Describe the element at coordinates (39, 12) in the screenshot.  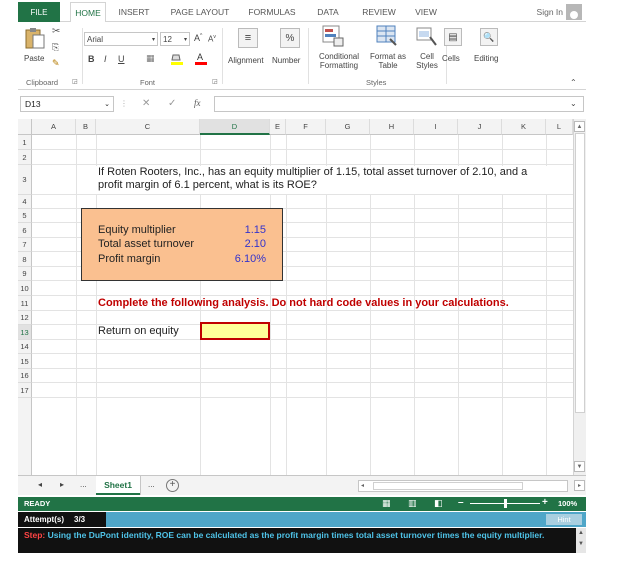
I see `tab-file: FILE` at that location.